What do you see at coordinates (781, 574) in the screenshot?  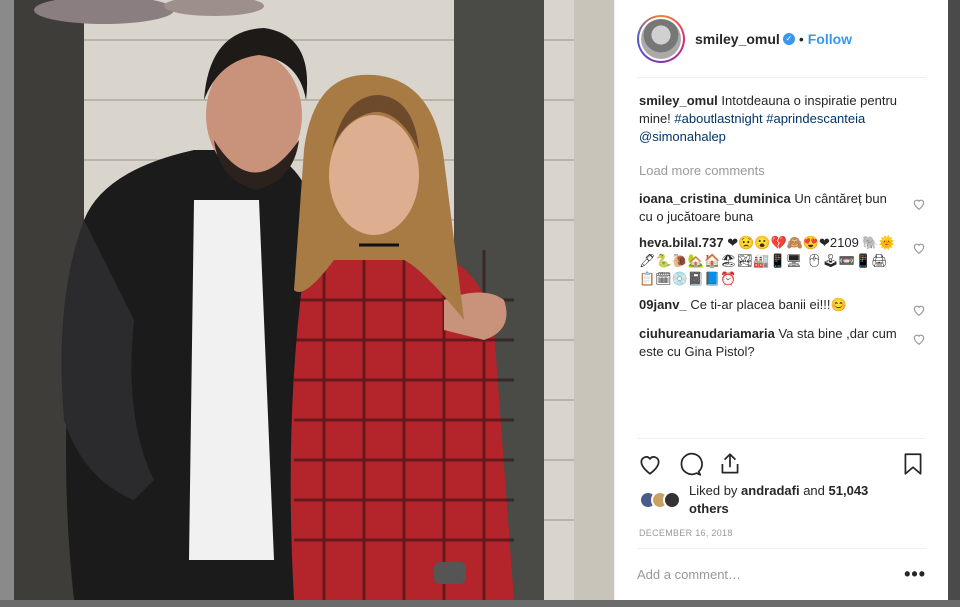 I see `add-comment-bar: Add a comment… •••` at bounding box center [781, 574].